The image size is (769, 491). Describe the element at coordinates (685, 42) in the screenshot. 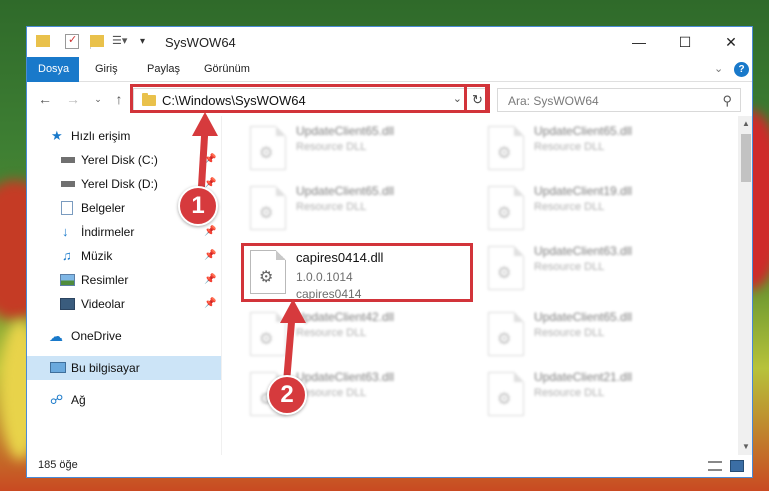

I see `maximize-button: ☐` at that location.